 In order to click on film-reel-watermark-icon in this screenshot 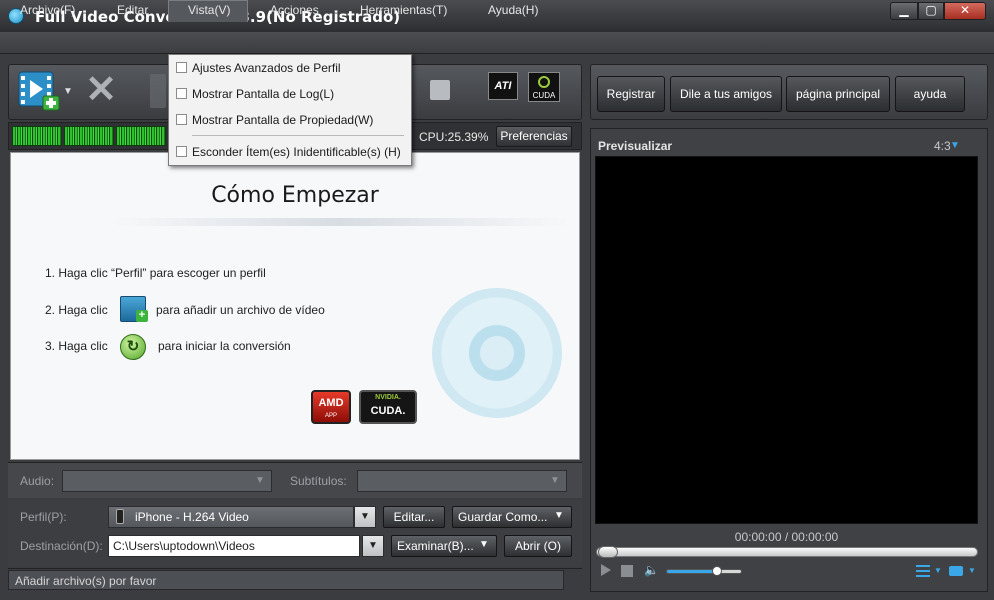, I will do `click(497, 353)`.